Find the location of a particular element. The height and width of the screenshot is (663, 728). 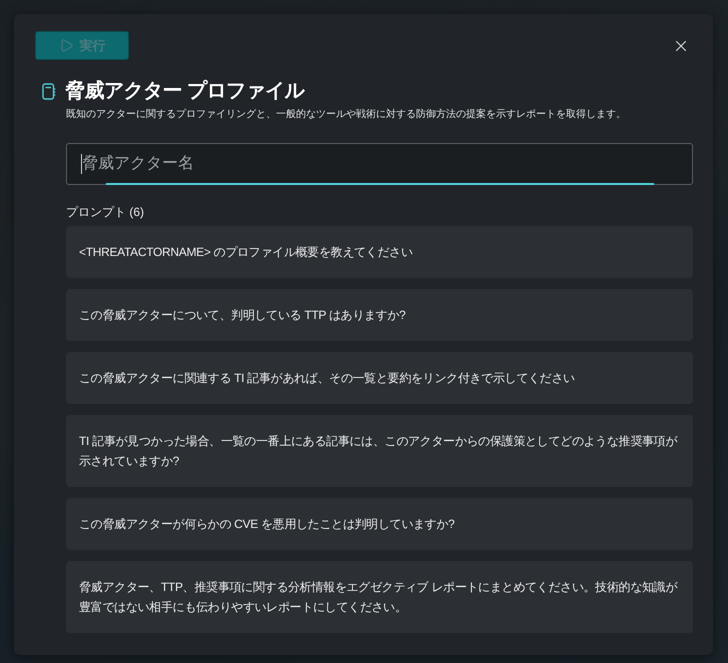

text-caret is located at coordinates (81, 164).